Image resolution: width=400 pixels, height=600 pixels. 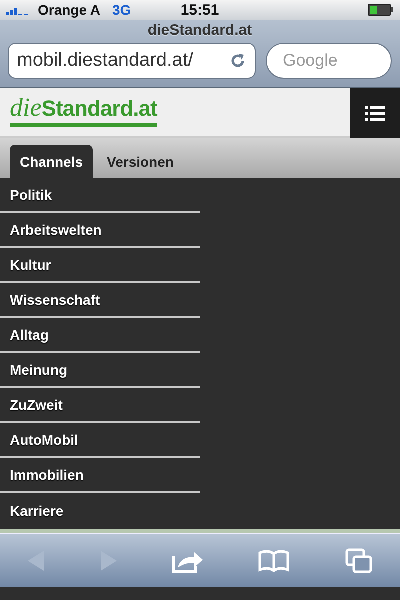 I want to click on page-title: dieStandard.at, so click(x=200, y=30).